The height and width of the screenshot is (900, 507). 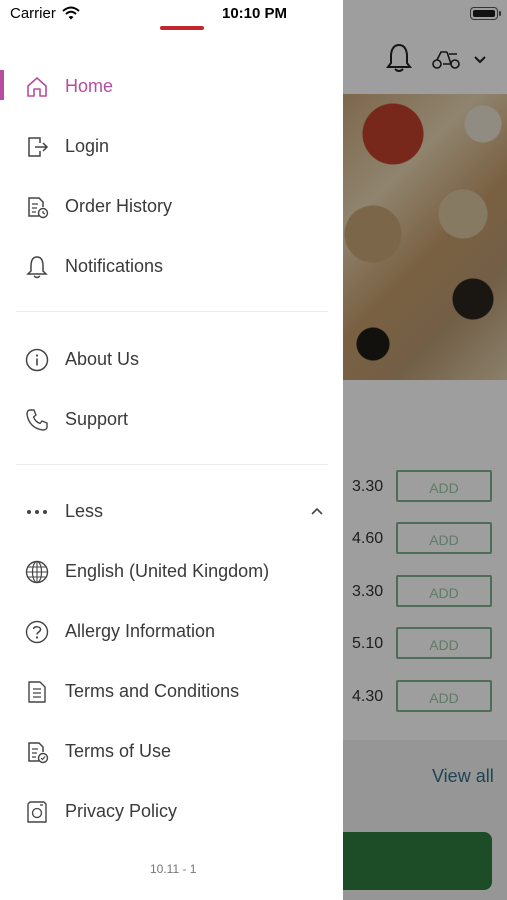 What do you see at coordinates (37, 512) in the screenshot?
I see `more-dots-icon` at bounding box center [37, 512].